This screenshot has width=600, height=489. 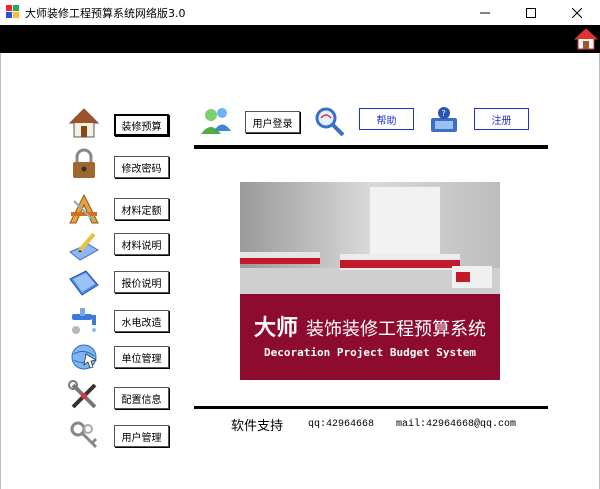 I want to click on register-button: 注册, so click(x=501, y=119).